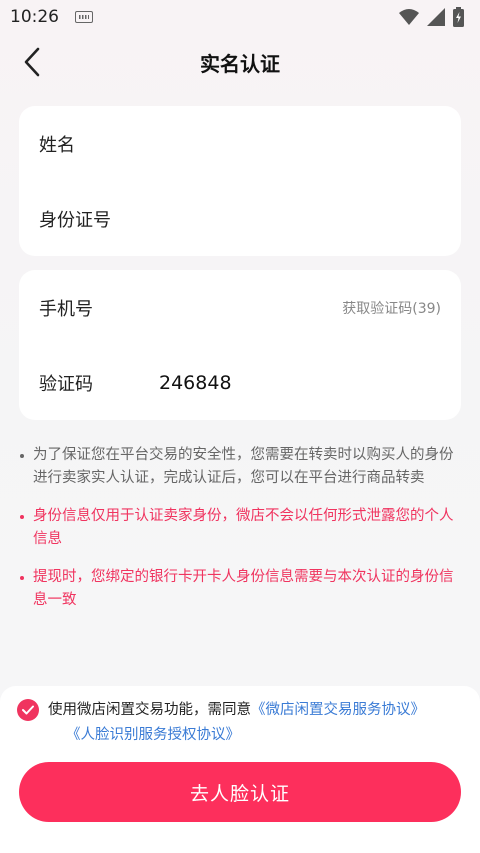  Describe the element at coordinates (34, 17) in the screenshot. I see `status-time: 10:26` at that location.